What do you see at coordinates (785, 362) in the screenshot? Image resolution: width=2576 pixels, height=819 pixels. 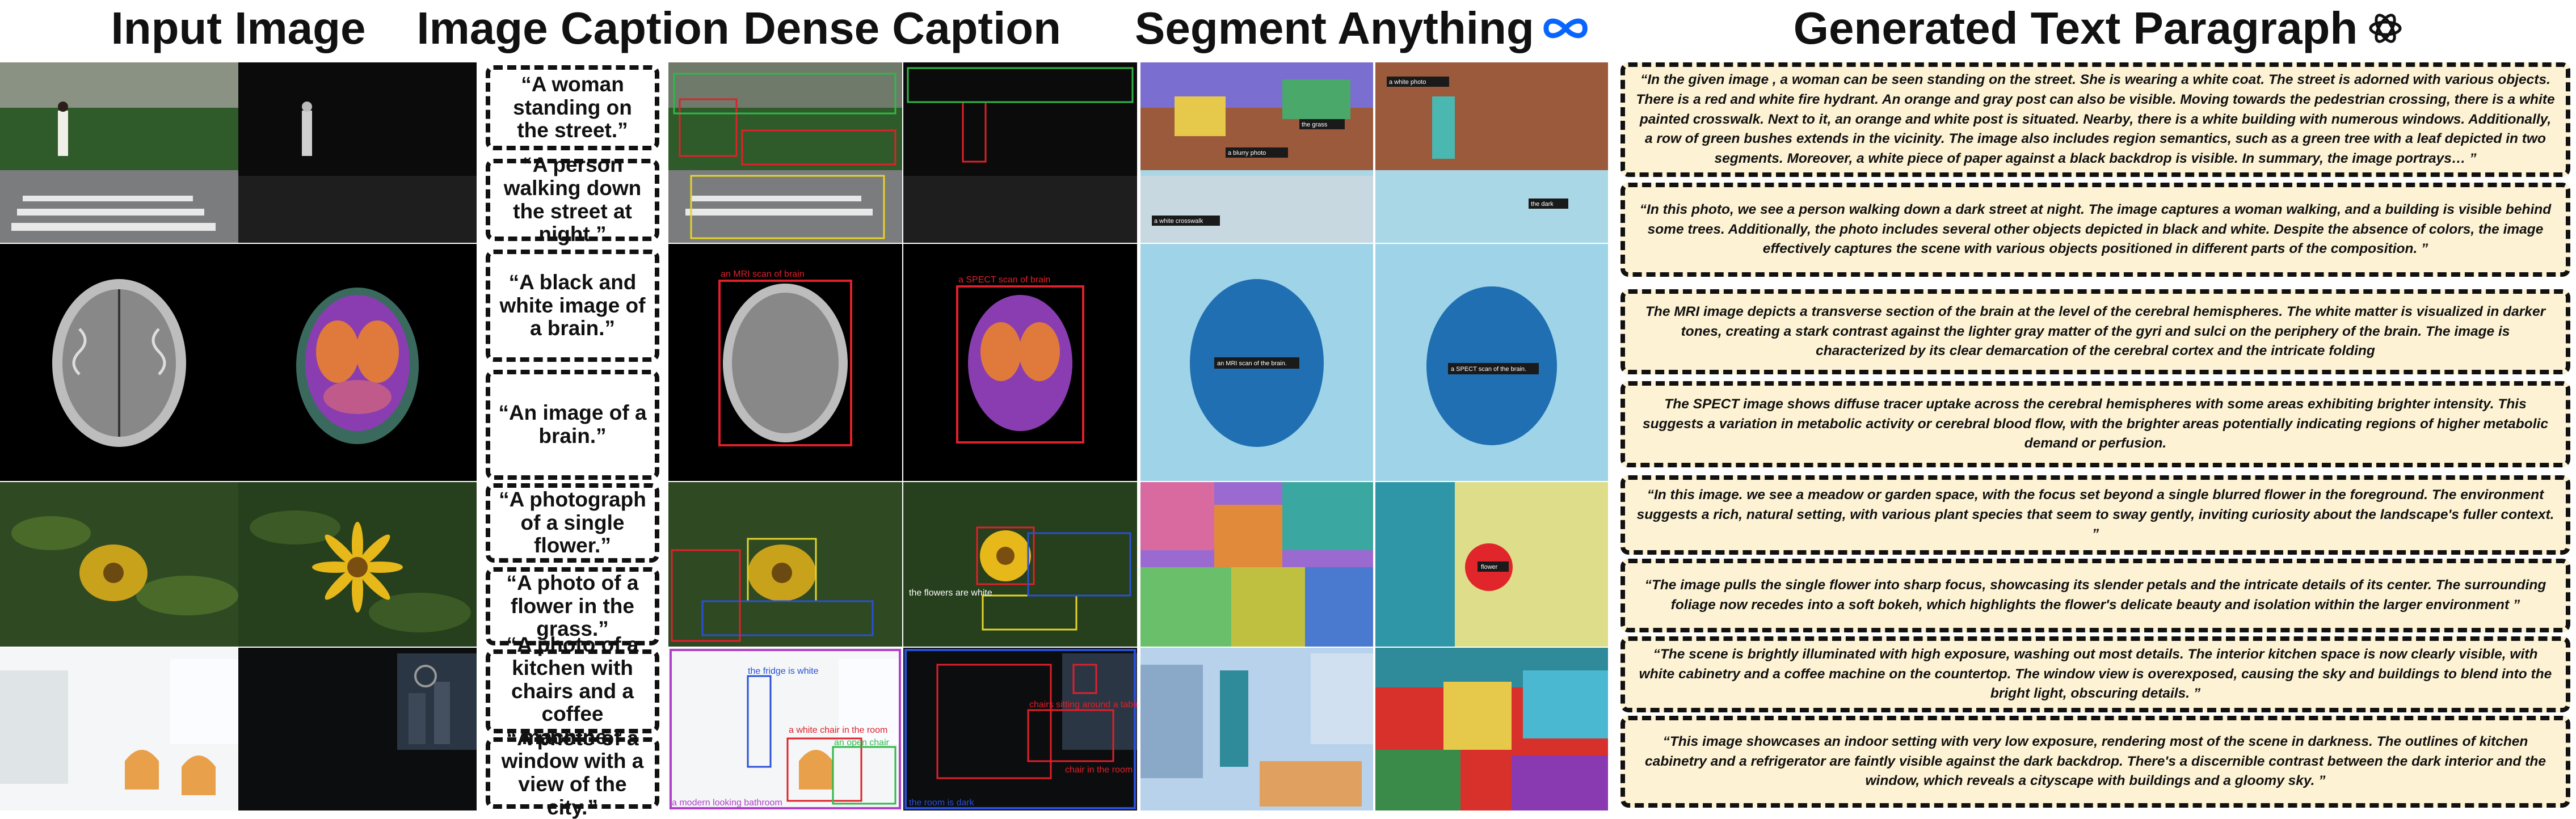 I see `dense-caption-brain-mri: an MRI scan of brain` at bounding box center [785, 362].